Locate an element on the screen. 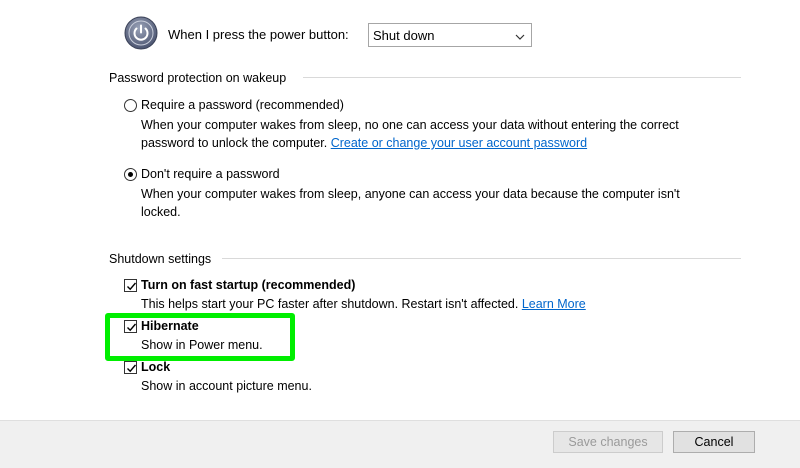 The height and width of the screenshot is (468, 800). power-button-label: When I press the power button: is located at coordinates (258, 34).